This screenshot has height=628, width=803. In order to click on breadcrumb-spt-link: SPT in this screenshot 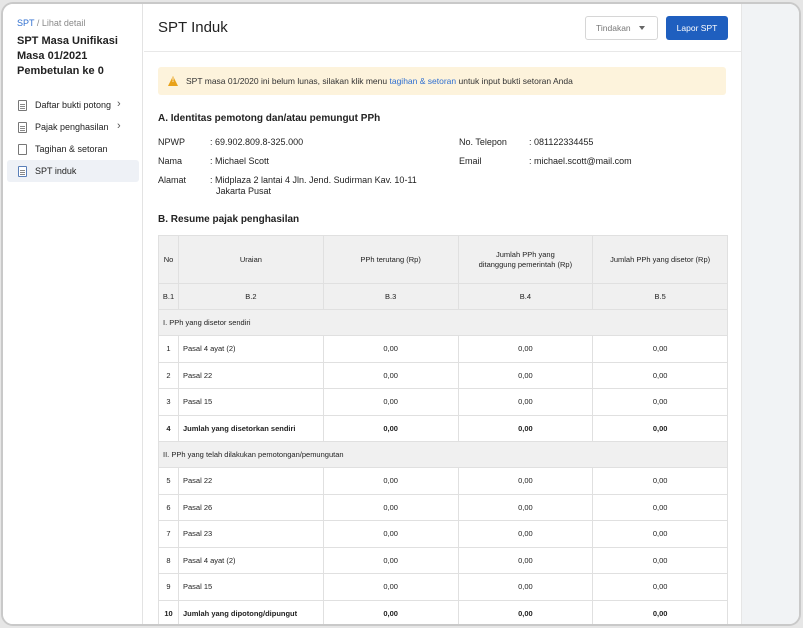, I will do `click(25, 23)`.